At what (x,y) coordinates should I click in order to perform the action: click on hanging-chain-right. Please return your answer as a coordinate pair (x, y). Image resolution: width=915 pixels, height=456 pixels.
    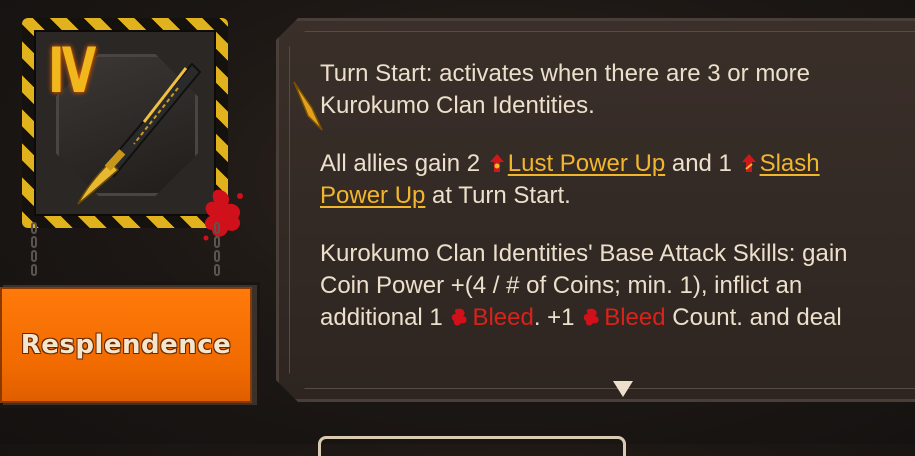
    Looking at the image, I should click on (217, 252).